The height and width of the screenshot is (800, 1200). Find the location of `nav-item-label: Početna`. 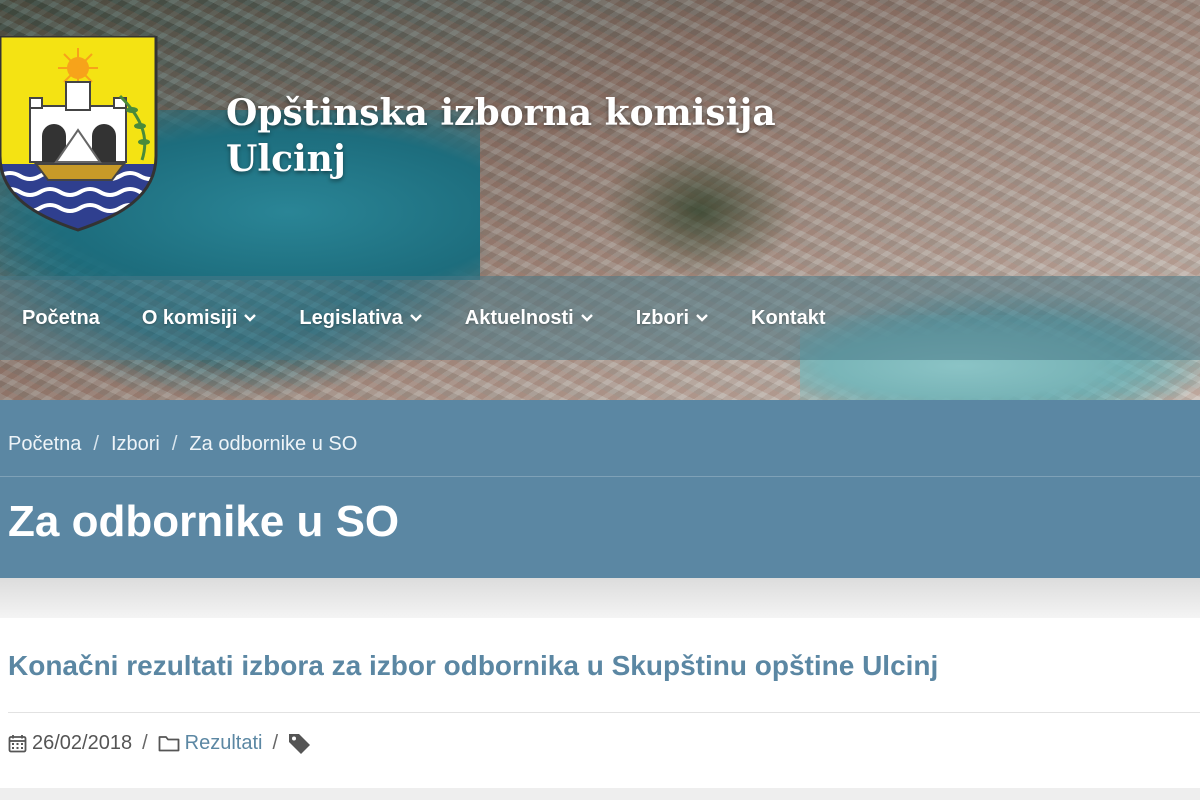

nav-item-label: Početna is located at coordinates (61, 317).